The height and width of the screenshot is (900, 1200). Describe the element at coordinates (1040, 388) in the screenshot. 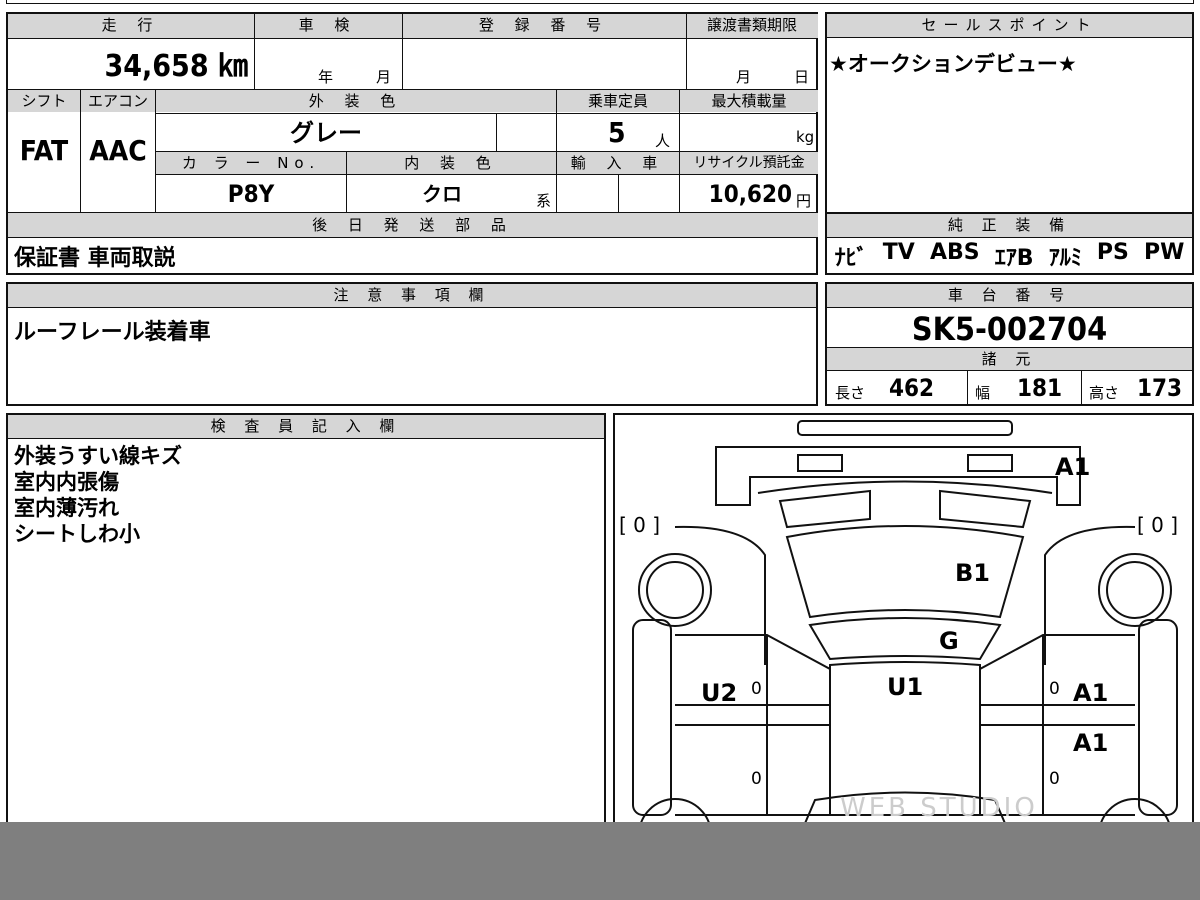

I see `width-value: 181` at that location.